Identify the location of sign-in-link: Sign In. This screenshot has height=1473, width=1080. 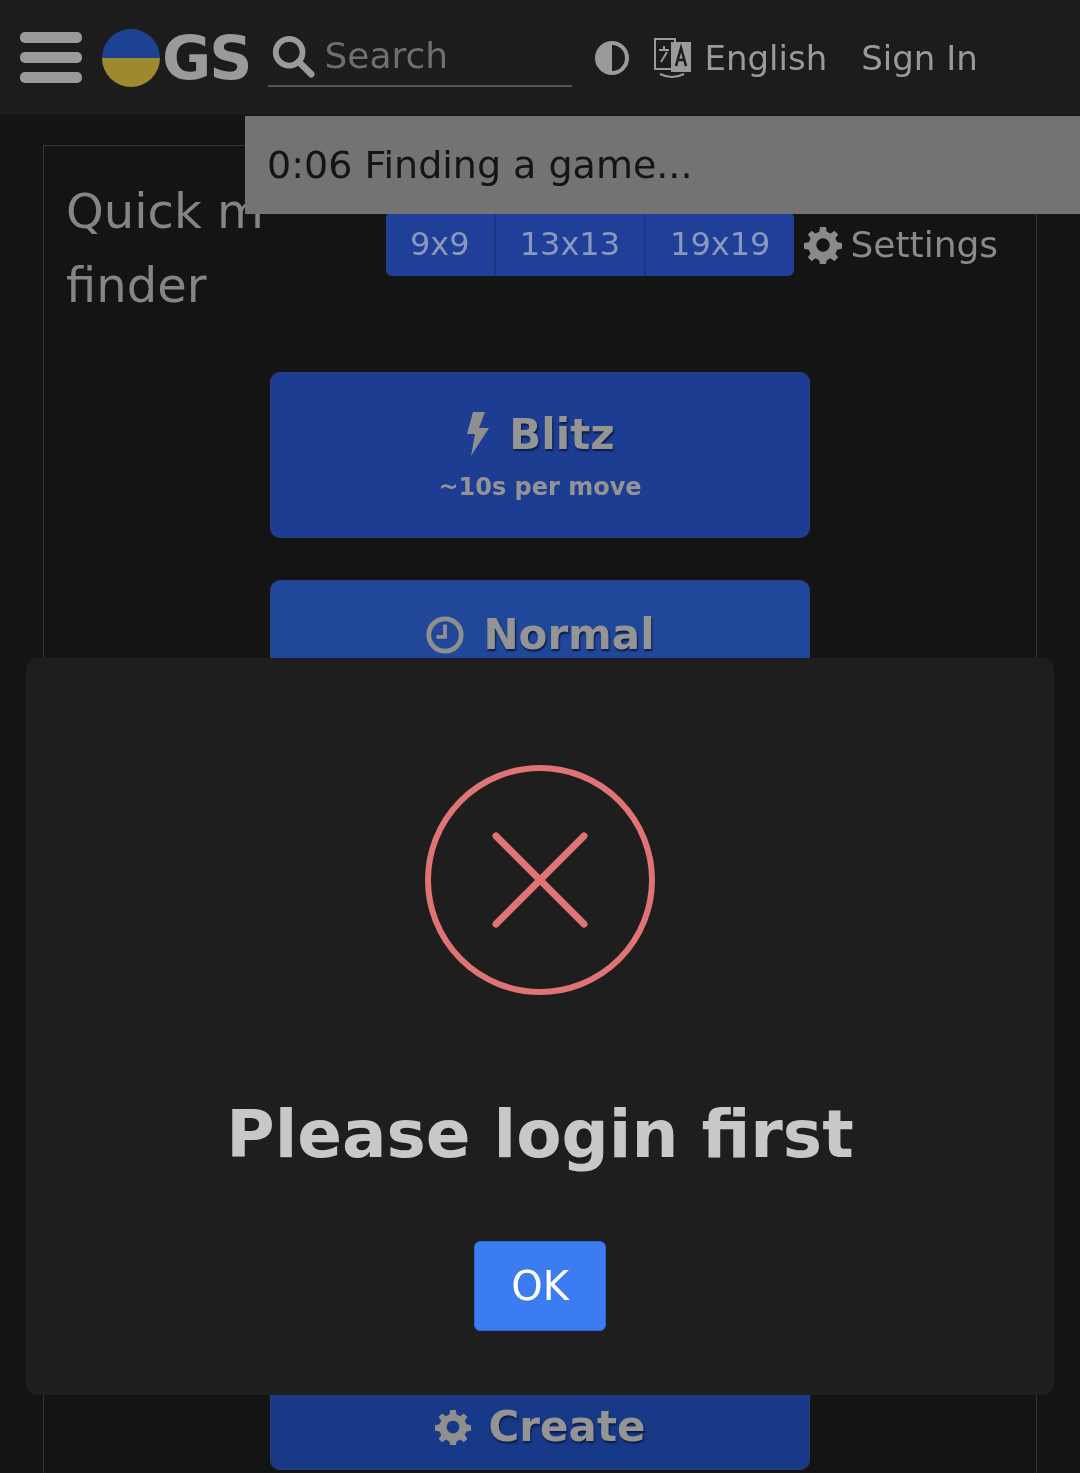
(919, 57).